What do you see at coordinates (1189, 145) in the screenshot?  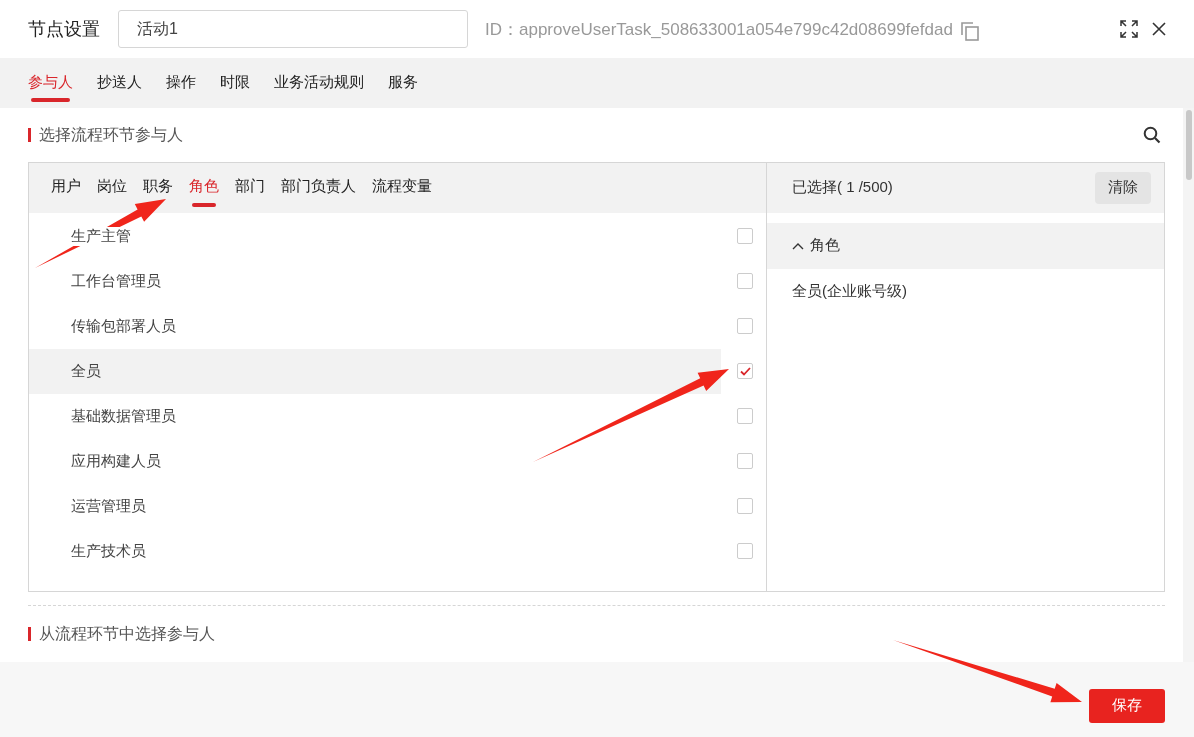 I see `scrollbar-thumb` at bounding box center [1189, 145].